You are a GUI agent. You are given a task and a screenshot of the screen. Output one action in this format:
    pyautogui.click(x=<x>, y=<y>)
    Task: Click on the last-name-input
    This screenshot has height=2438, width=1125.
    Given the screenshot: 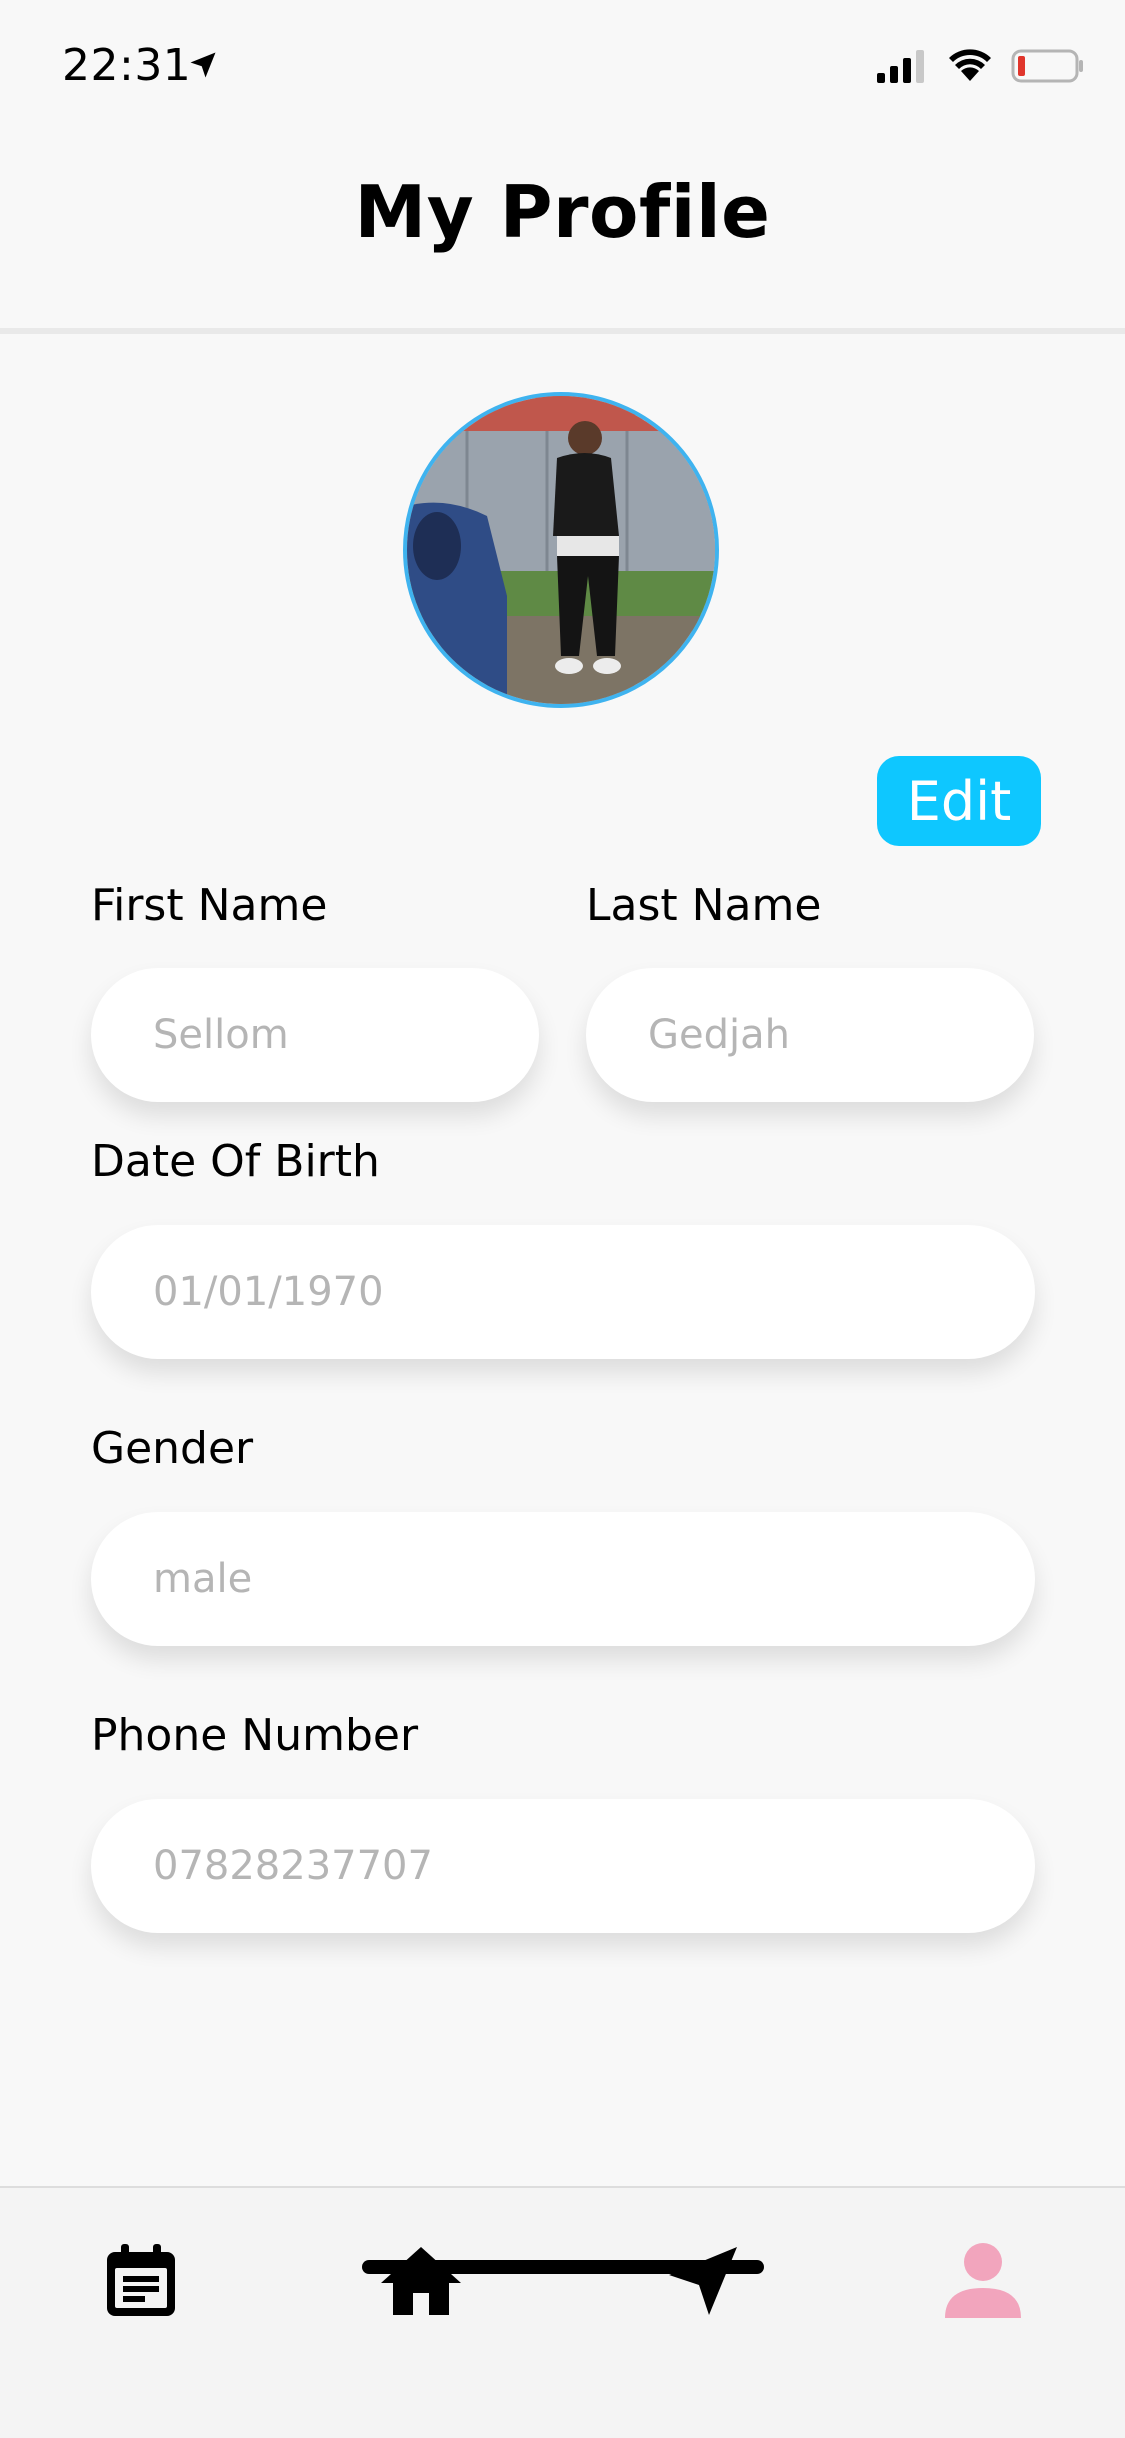 What is the action you would take?
    pyautogui.click(x=840, y=1035)
    